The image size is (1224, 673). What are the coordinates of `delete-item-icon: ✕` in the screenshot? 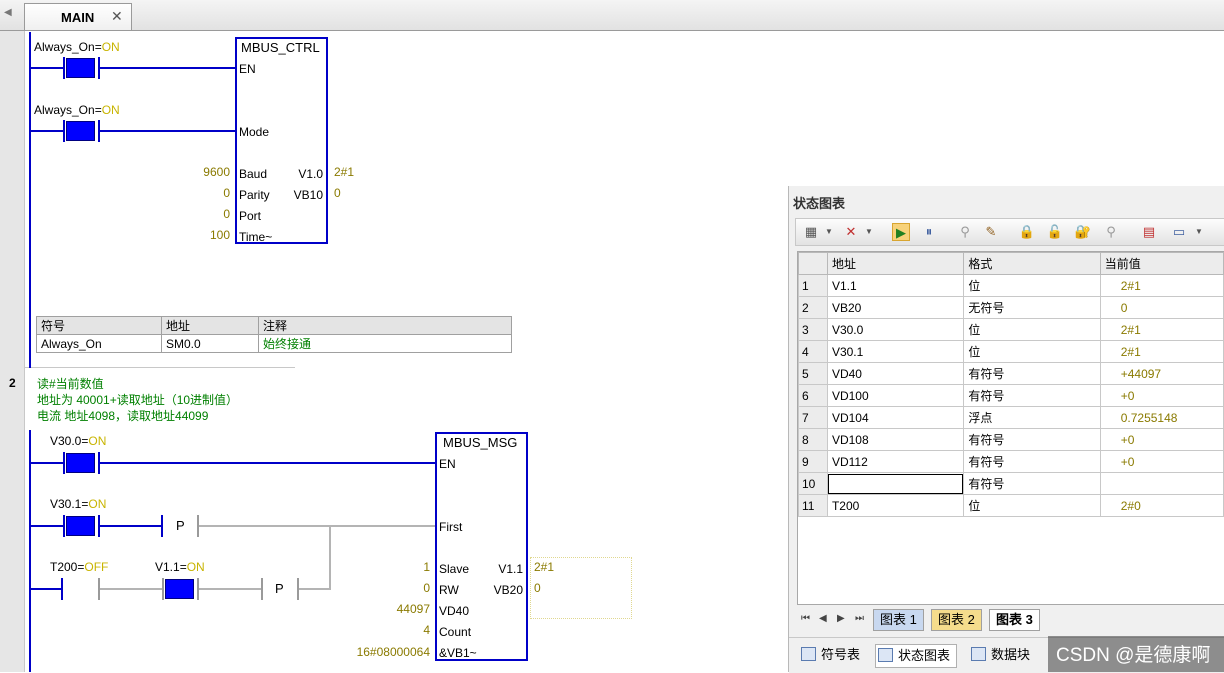 It's located at (851, 232).